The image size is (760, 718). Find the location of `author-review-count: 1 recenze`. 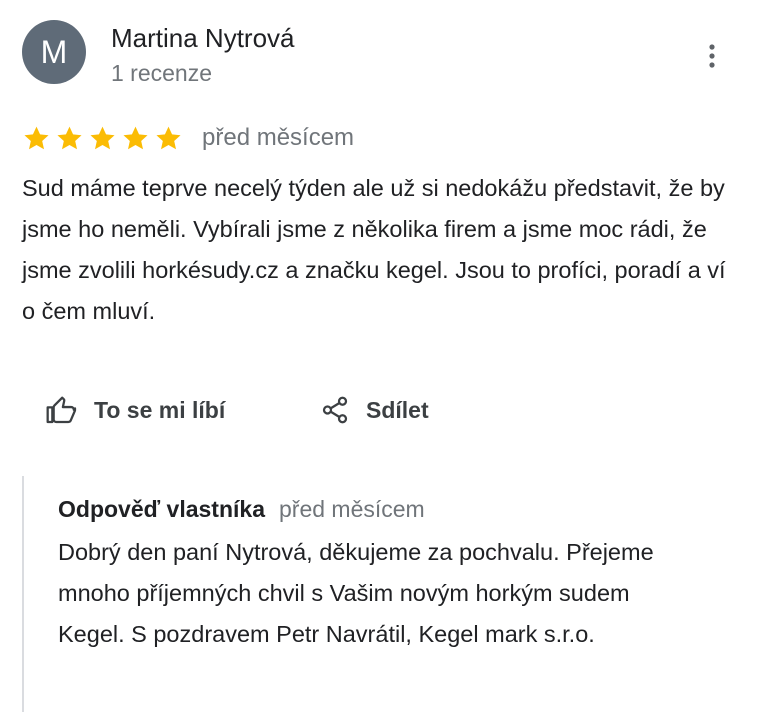

author-review-count: 1 recenze is located at coordinates (162, 73).